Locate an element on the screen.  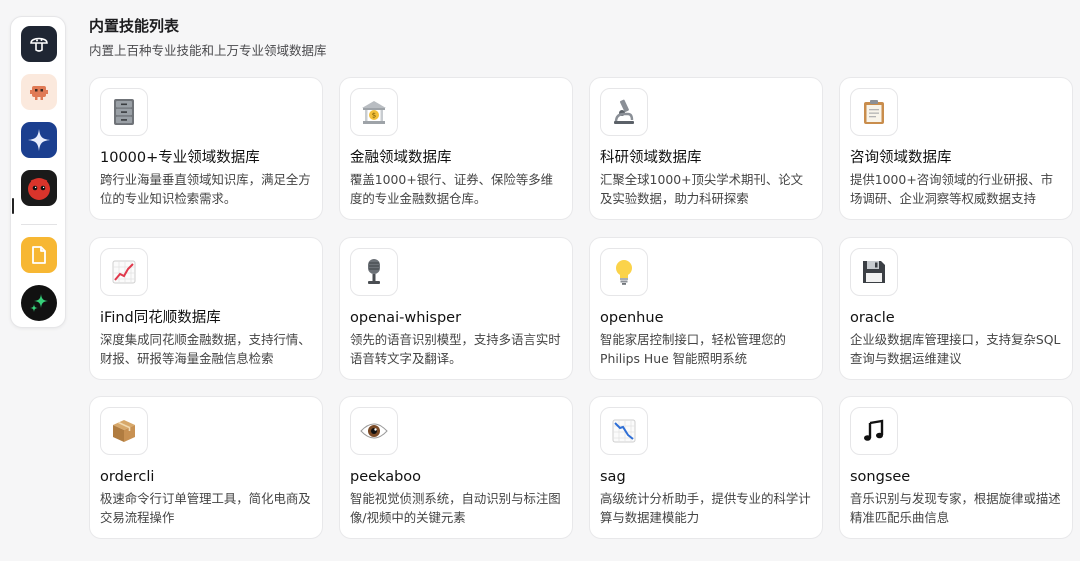
skill-description: 覆盖1000+银行、证券、保险等多维度的专业金融数据仓库。 is located at coordinates (451, 189).